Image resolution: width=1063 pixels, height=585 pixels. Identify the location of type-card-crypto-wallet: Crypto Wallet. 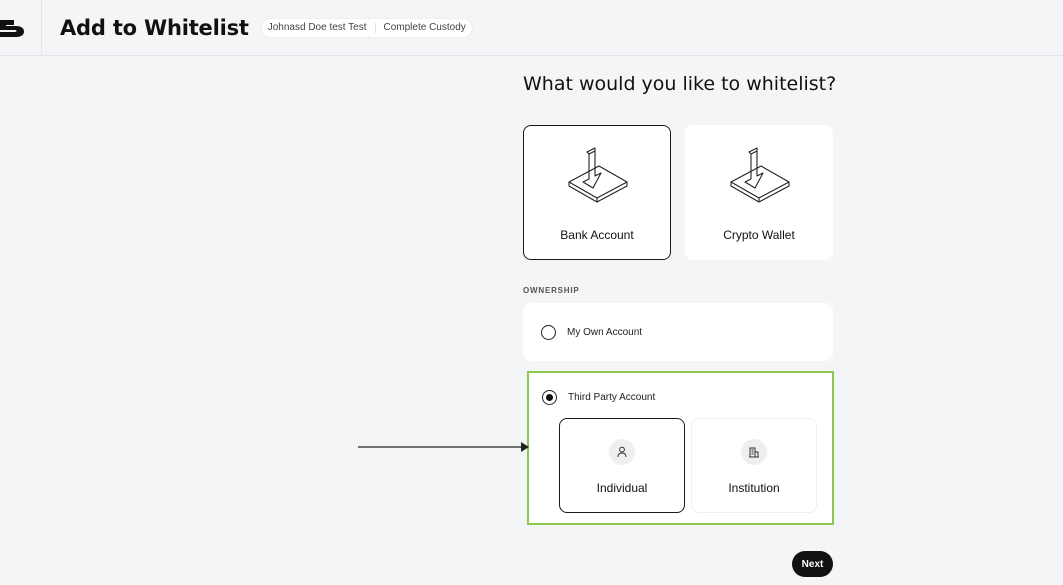
(759, 192).